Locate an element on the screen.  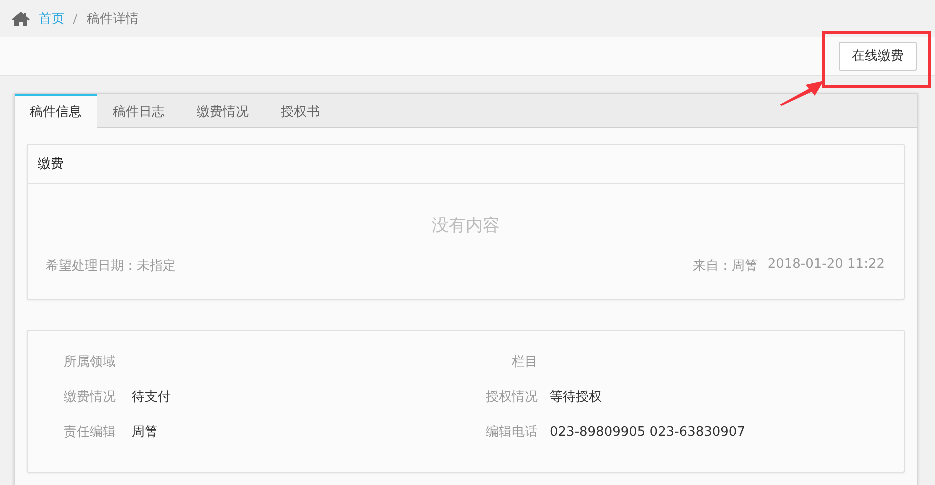
field-value: 023-89809905 023-63830907 is located at coordinates (648, 432).